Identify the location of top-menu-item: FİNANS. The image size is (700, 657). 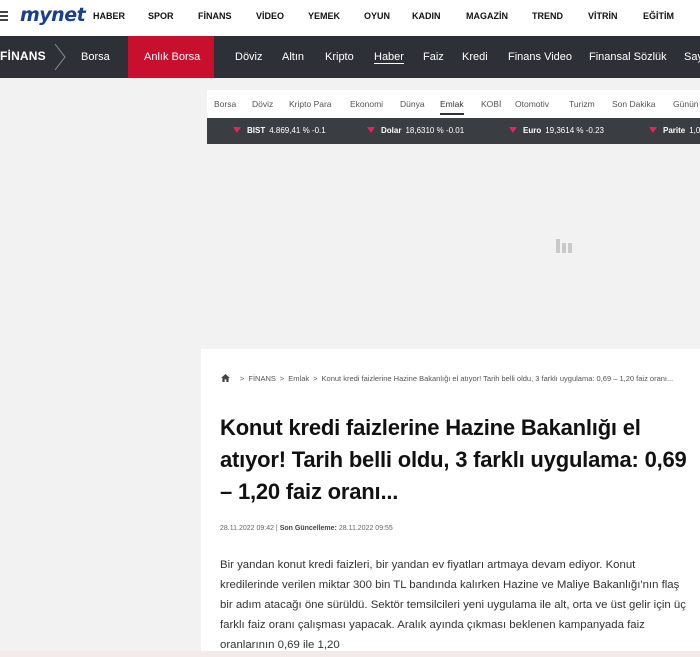
(215, 16).